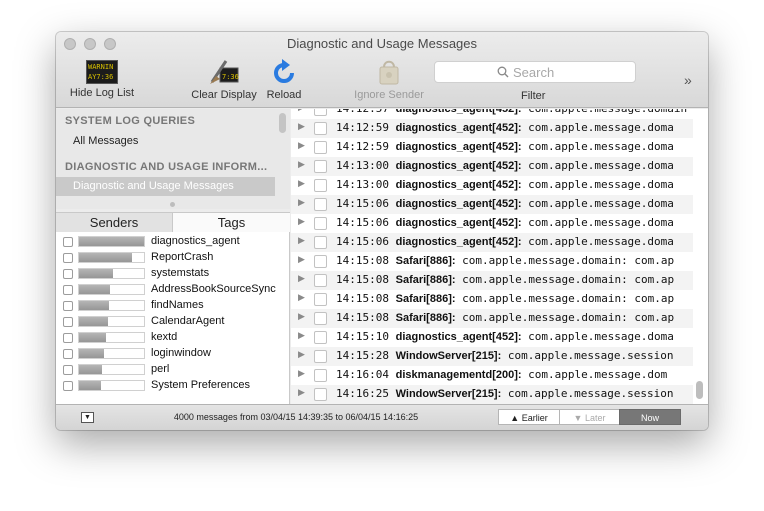 The width and height of the screenshot is (764, 511). I want to click on toolbar-overflow-icon: », so click(688, 80).